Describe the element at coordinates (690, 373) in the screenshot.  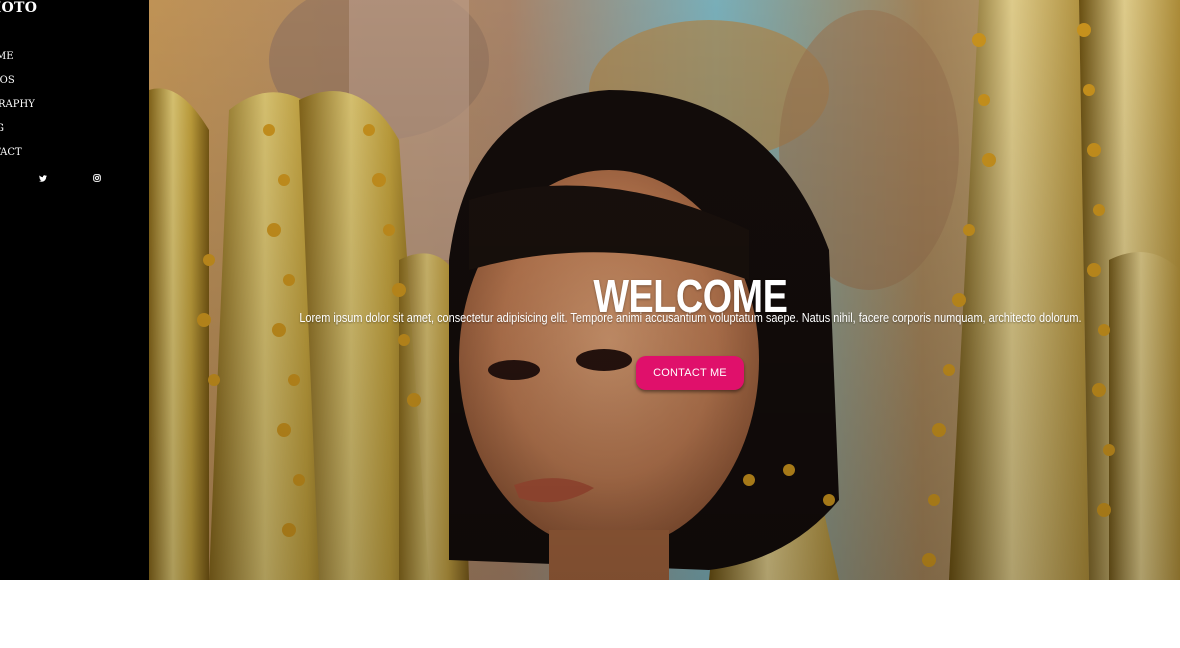
I see `contact-me-button: CONTACT ME` at that location.